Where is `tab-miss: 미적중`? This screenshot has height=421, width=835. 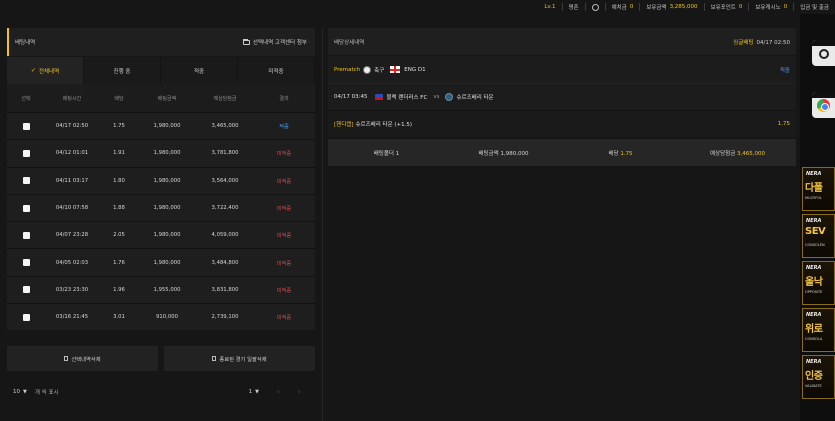 tab-miss: 미적중 is located at coordinates (276, 70).